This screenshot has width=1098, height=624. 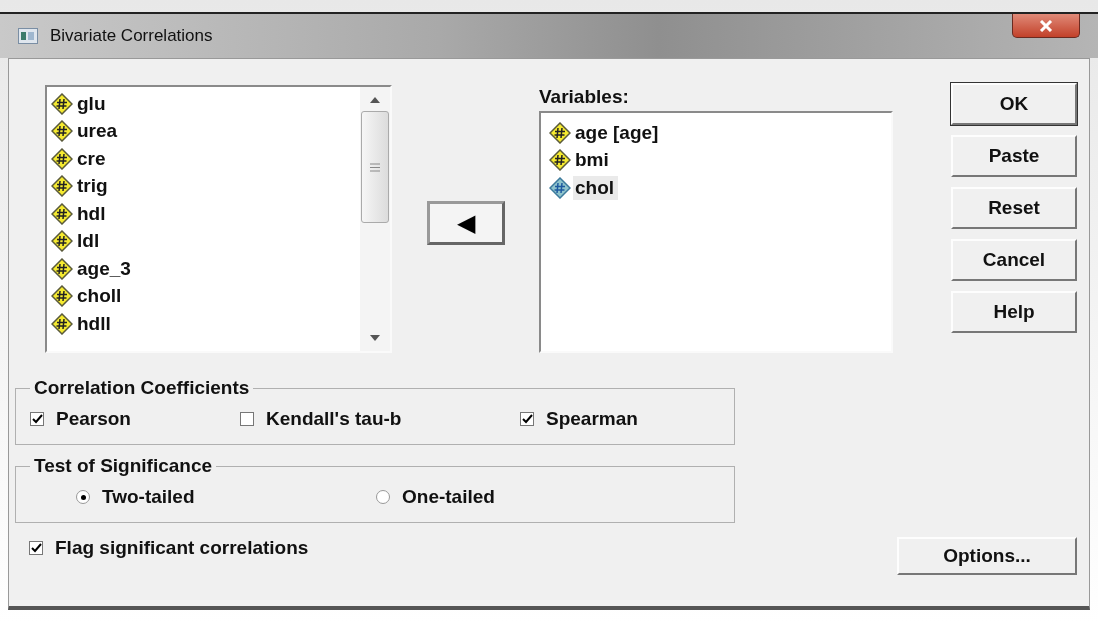 What do you see at coordinates (716, 232) in the screenshot?
I see `selected-variables-list: age [age] bmi chol` at bounding box center [716, 232].